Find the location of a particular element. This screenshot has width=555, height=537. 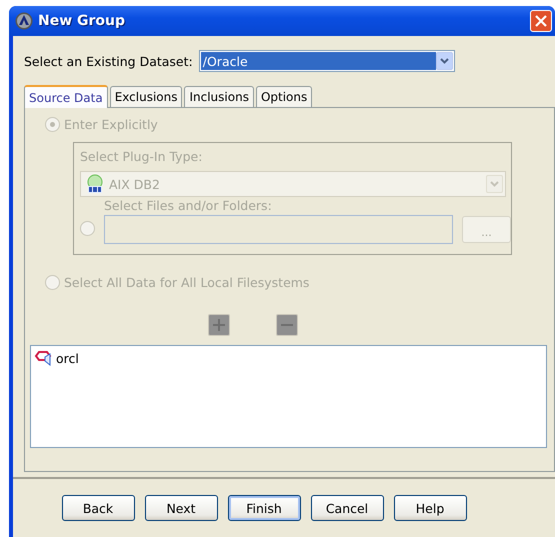

tab: Inclusions is located at coordinates (219, 96).